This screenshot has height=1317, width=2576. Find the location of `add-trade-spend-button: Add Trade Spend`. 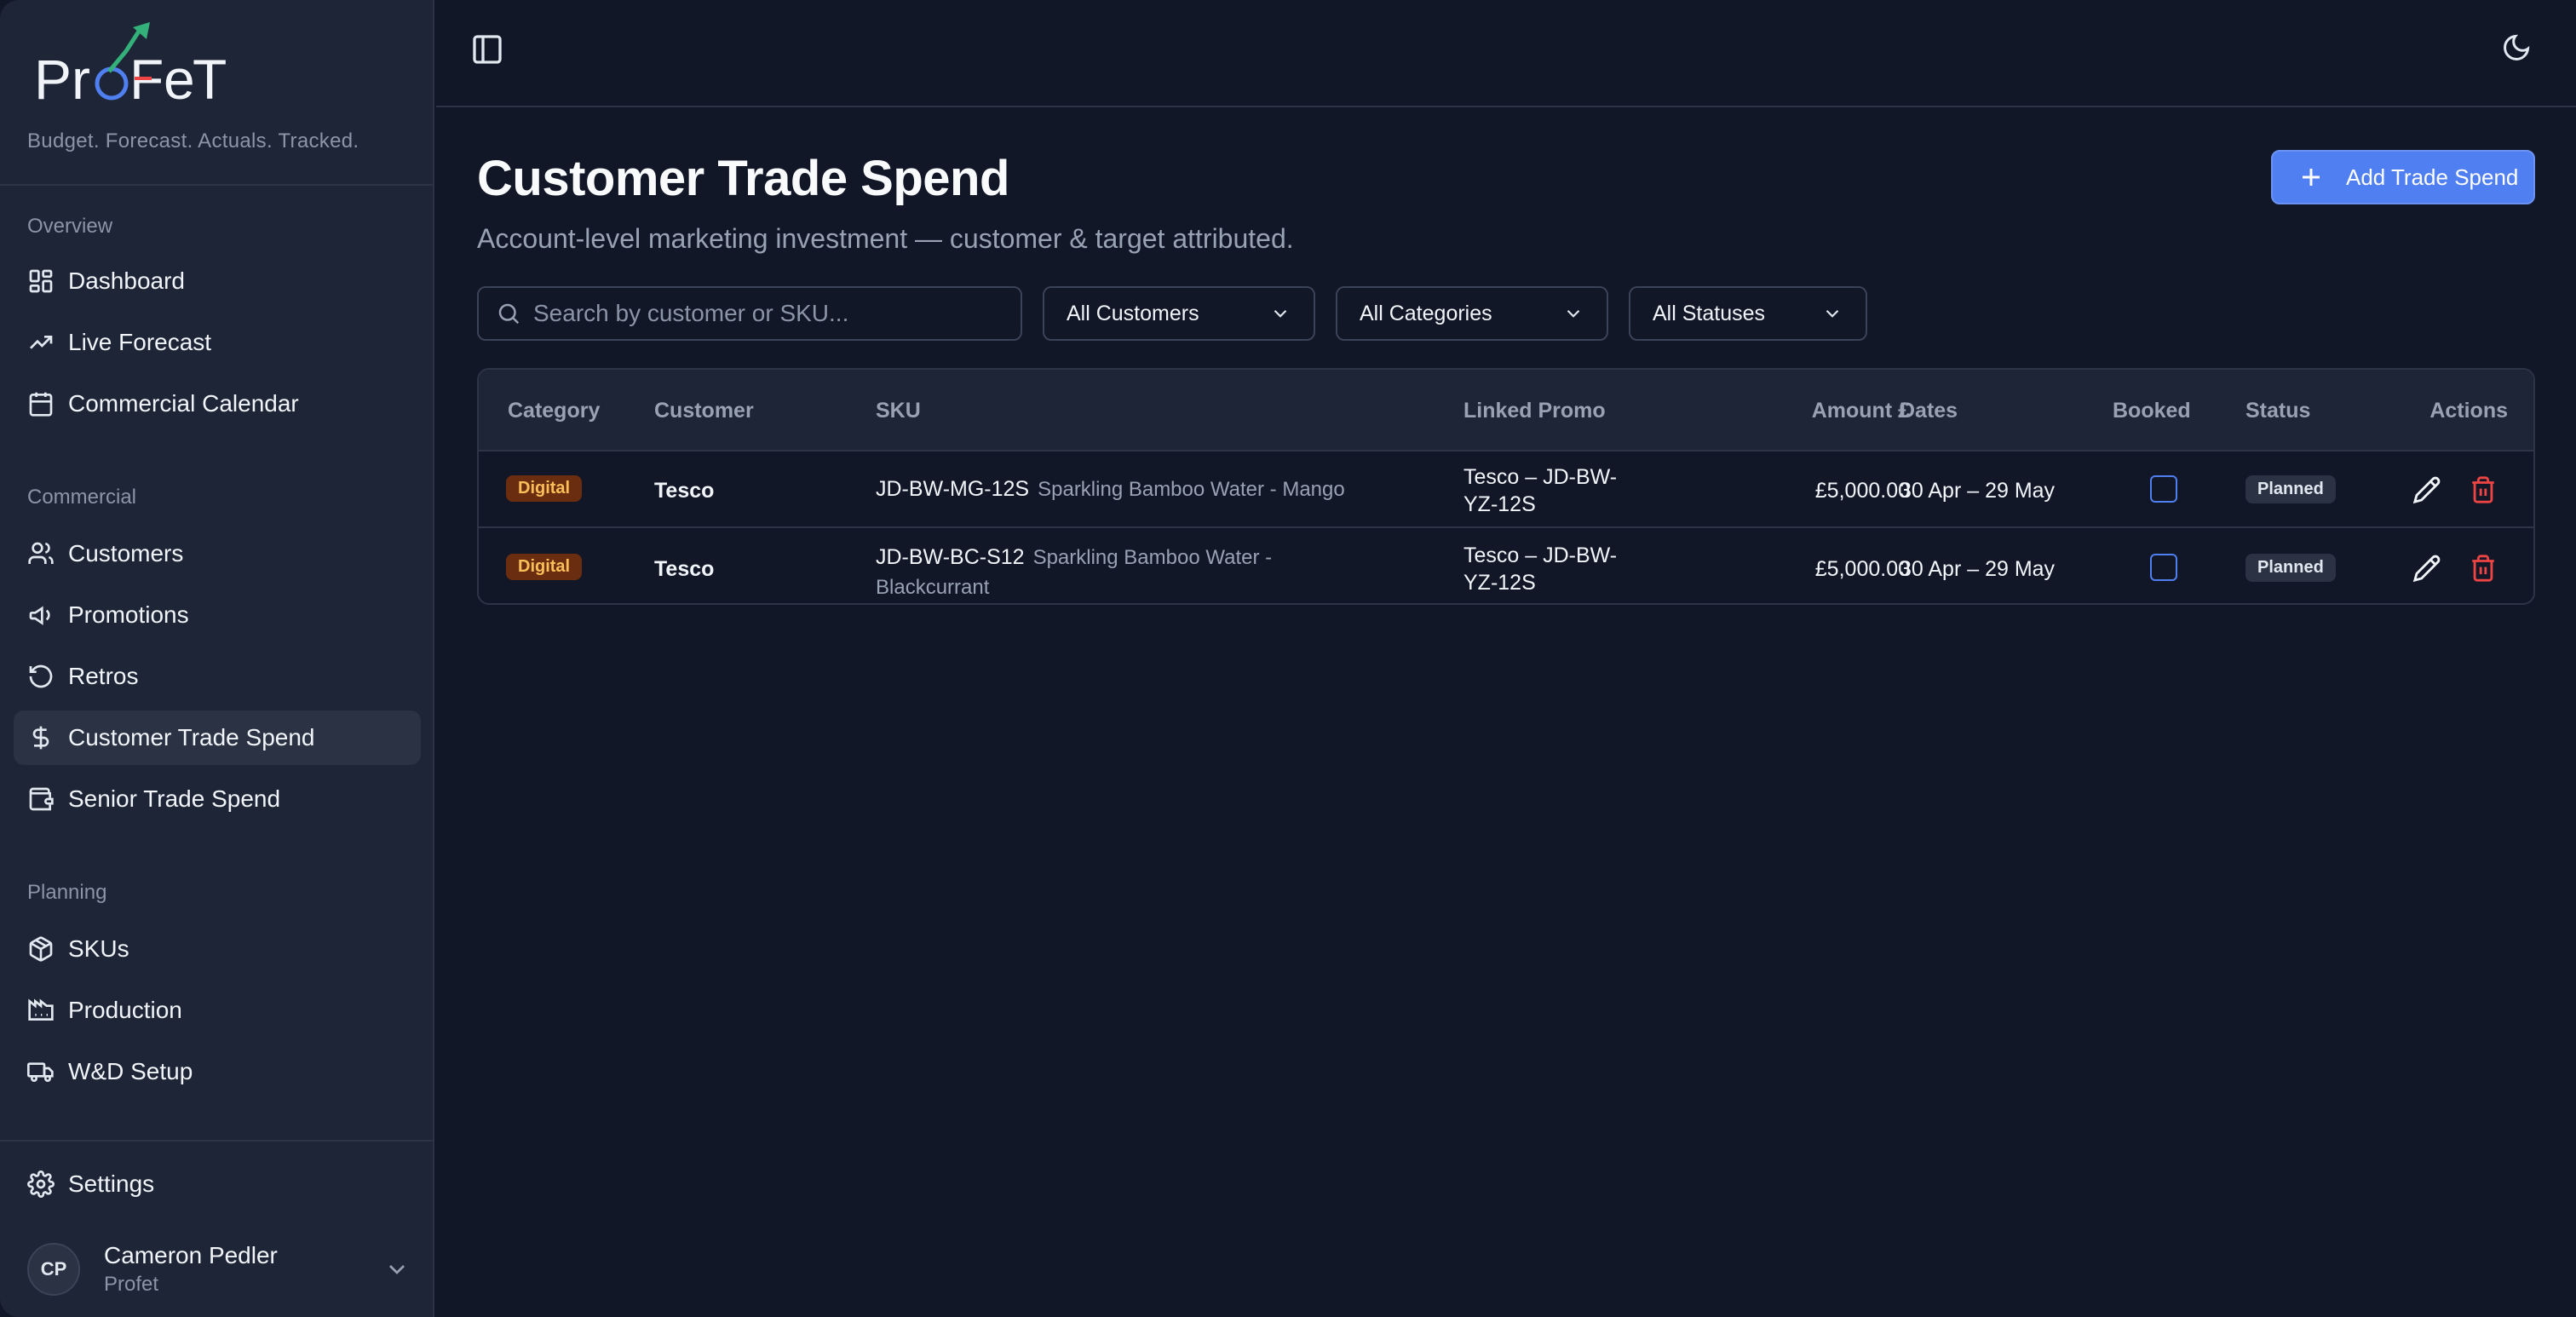

add-trade-spend-button: Add Trade Spend is located at coordinates (2403, 177).